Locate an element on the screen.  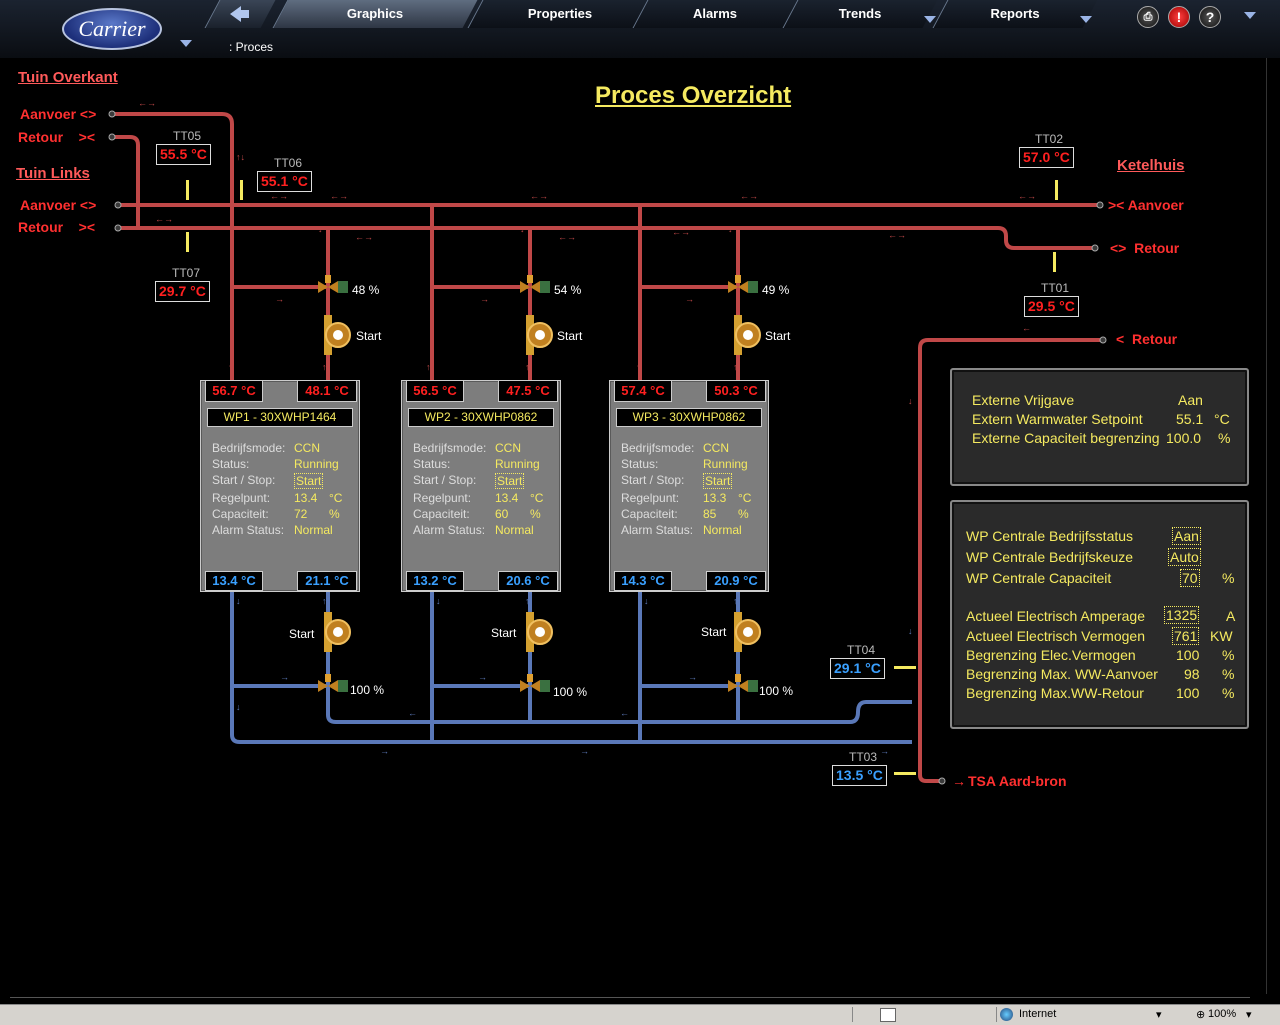
horizontal-scrollbar is located at coordinates (633, 998).